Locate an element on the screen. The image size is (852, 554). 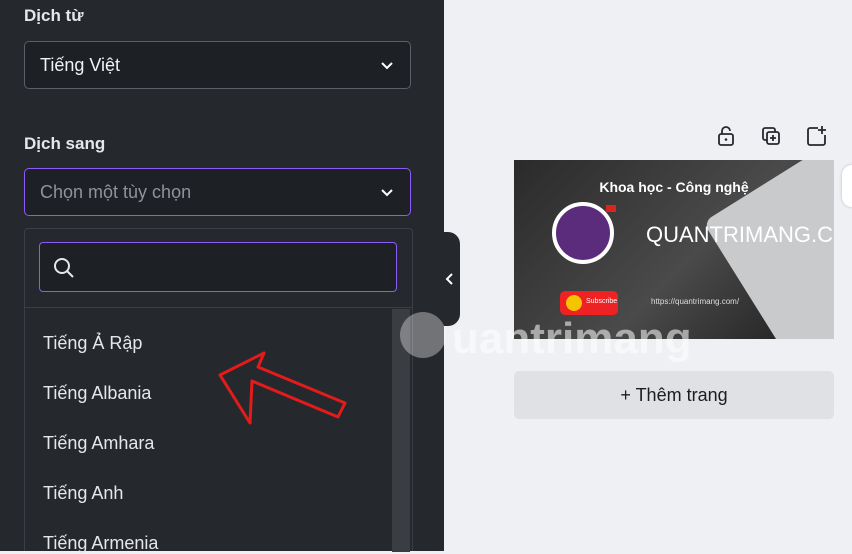
source-language-value: Tiếng Việt is located at coordinates (80, 65).